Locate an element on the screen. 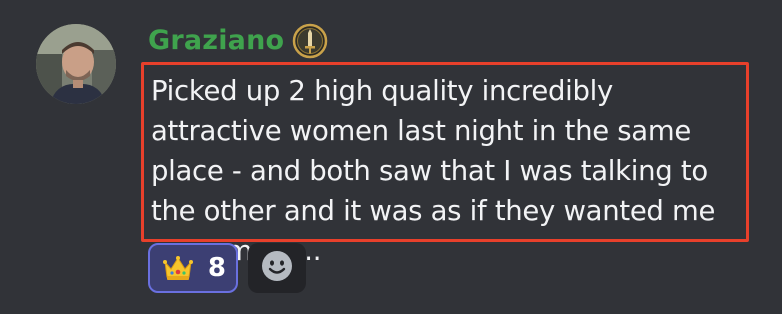 The image size is (782, 314). username: Graziano is located at coordinates (216, 41).